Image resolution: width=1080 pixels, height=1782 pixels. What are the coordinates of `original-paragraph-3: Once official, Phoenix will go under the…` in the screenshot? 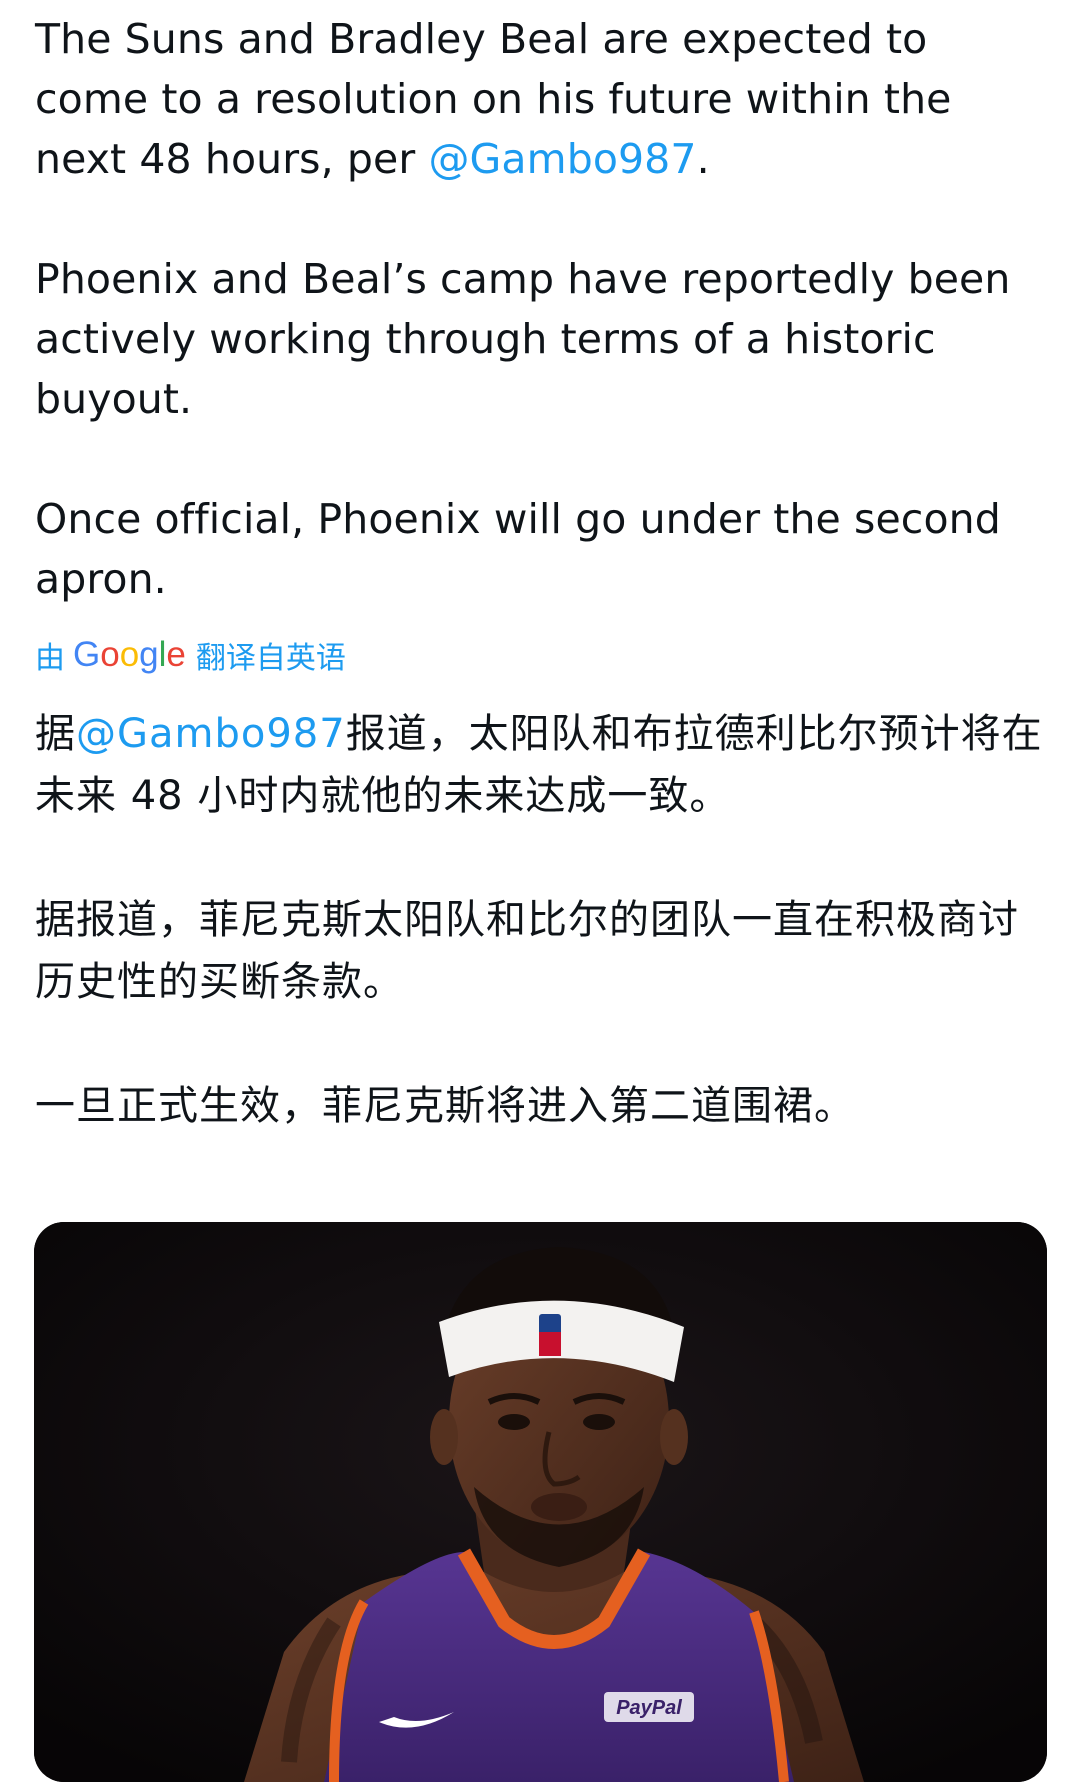 It's located at (518, 549).